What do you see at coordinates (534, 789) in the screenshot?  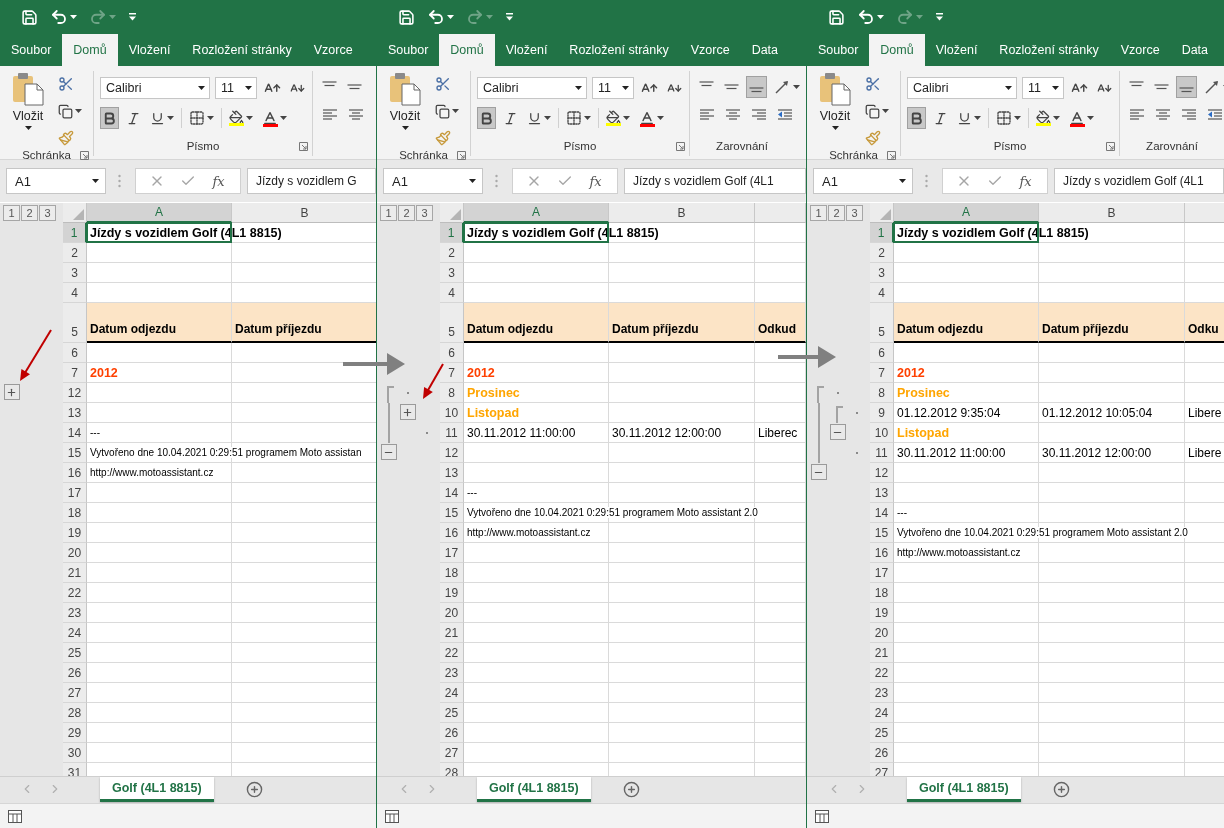 I see `sheet-tab: Golf (4L1 8815)` at bounding box center [534, 789].